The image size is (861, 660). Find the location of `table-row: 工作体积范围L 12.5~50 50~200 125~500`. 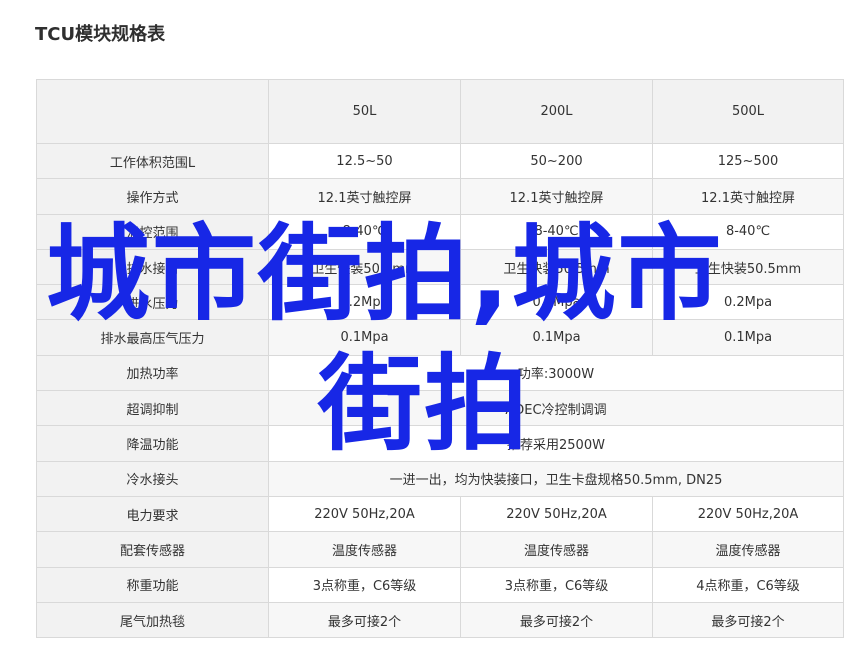

table-row: 工作体积范围L 12.5~50 50~200 125~500 is located at coordinates (440, 161).